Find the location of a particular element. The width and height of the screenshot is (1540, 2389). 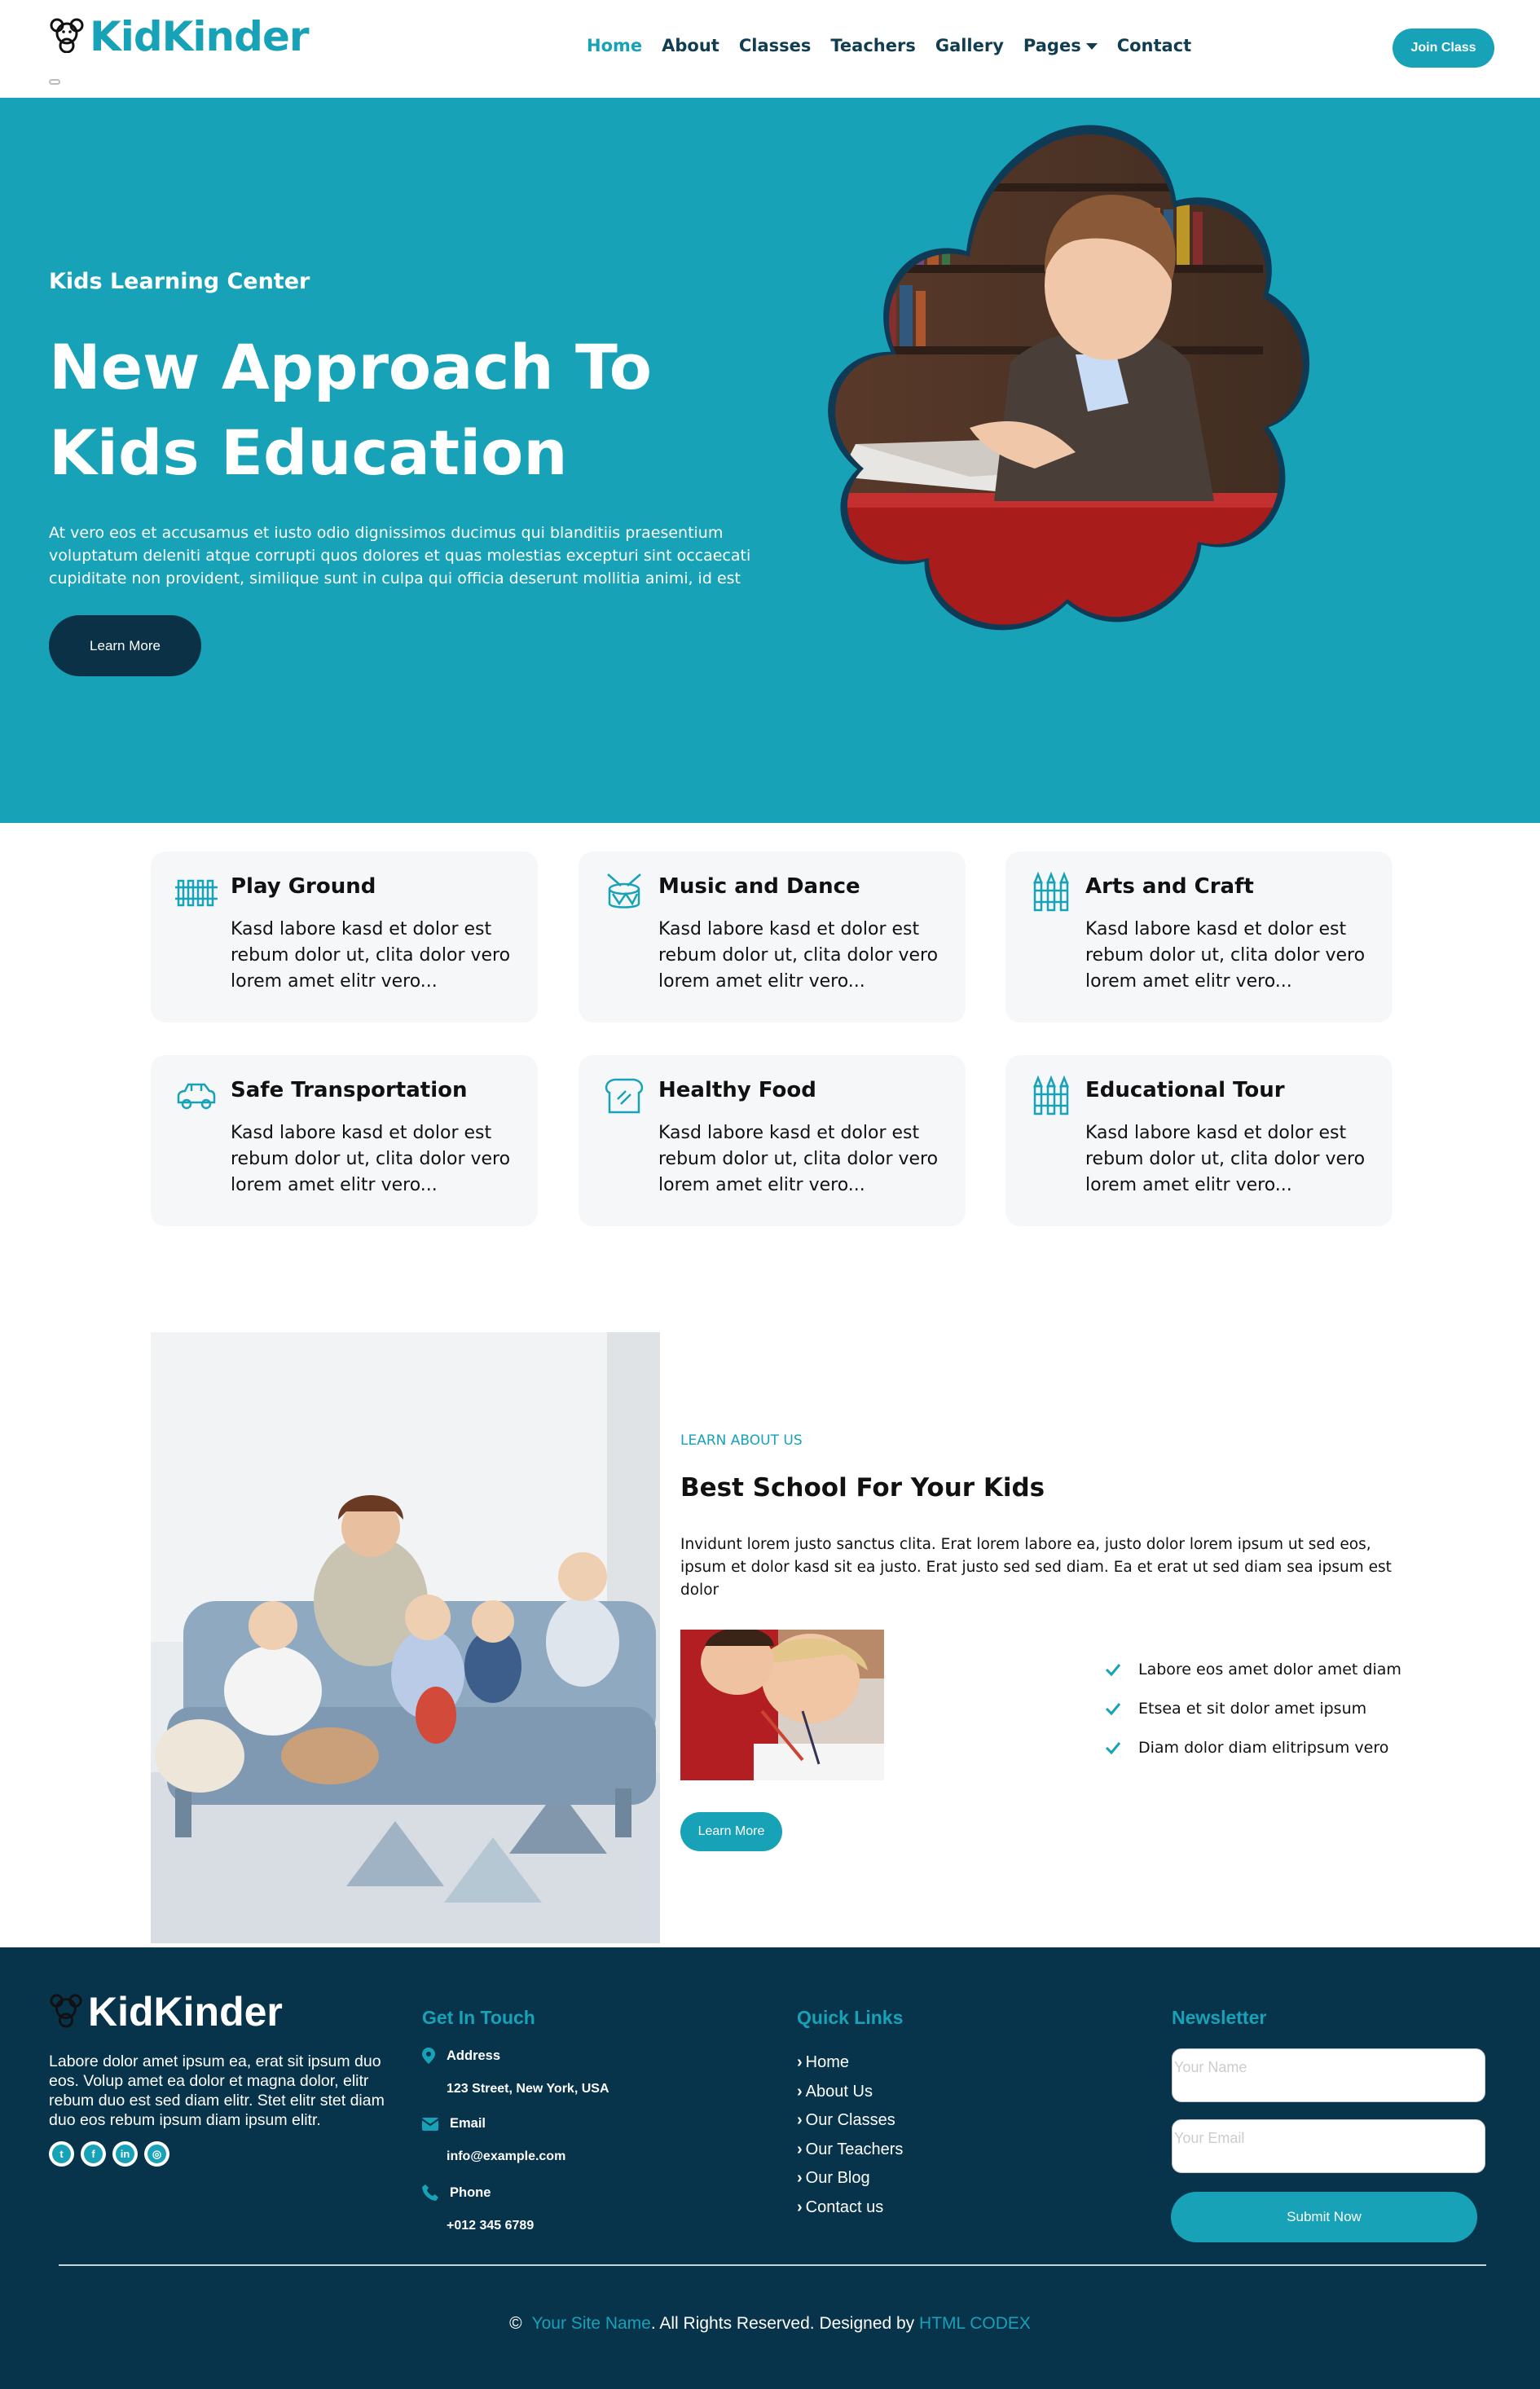

footer-brand: KidKinder is located at coordinates (166, 2012).